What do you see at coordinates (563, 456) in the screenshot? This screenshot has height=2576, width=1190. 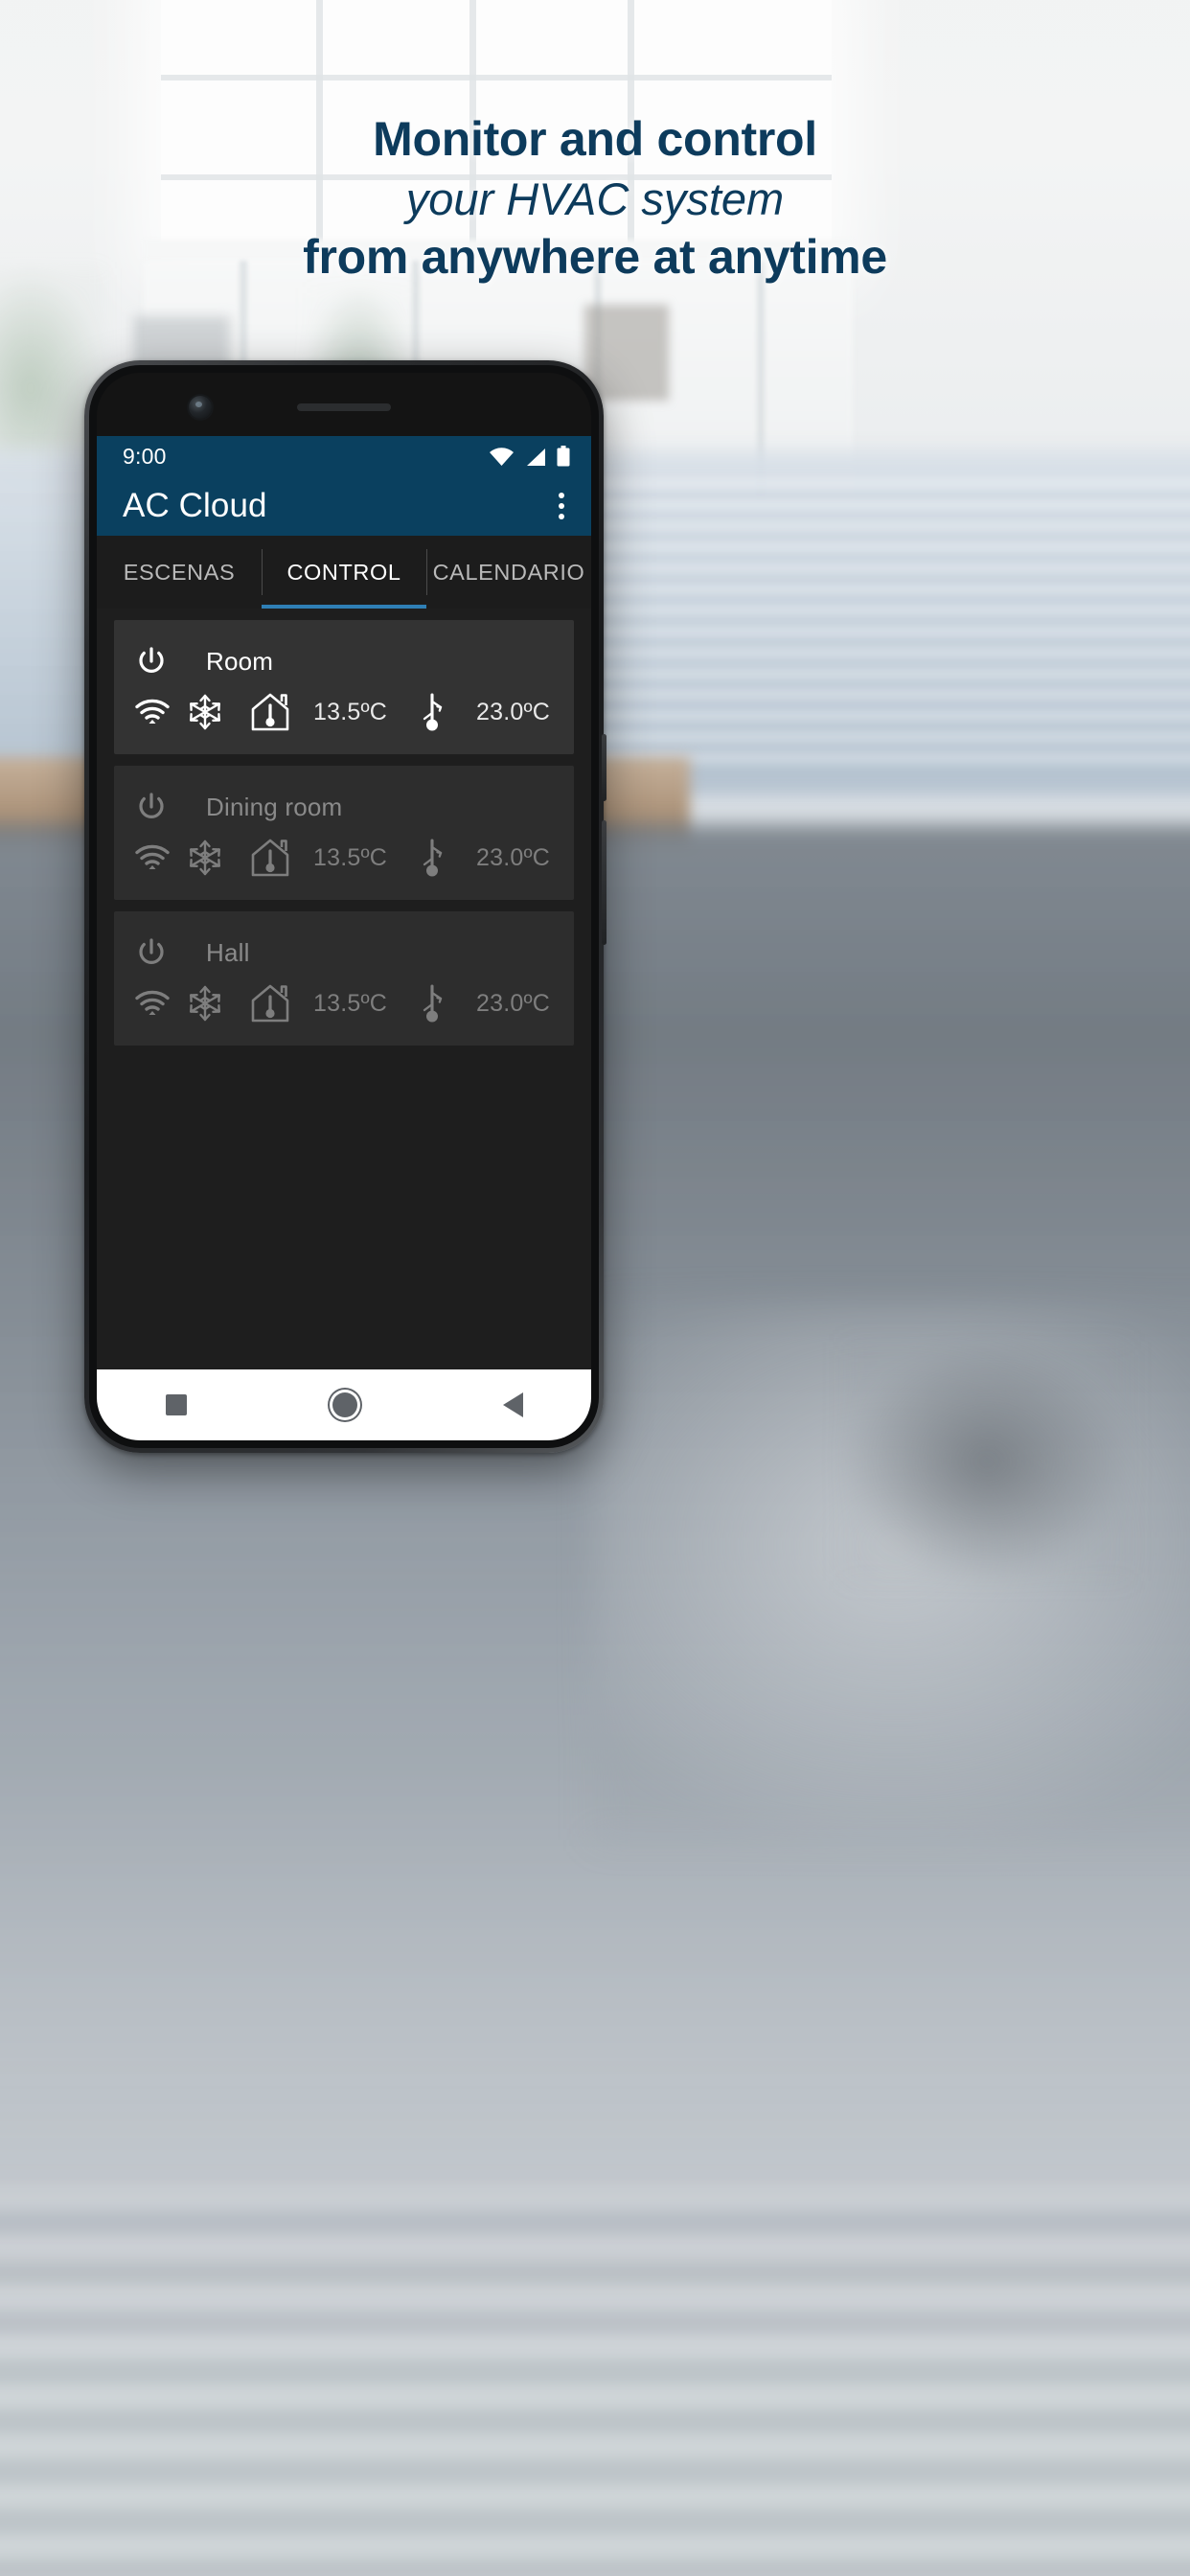 I see `battery-icon` at bounding box center [563, 456].